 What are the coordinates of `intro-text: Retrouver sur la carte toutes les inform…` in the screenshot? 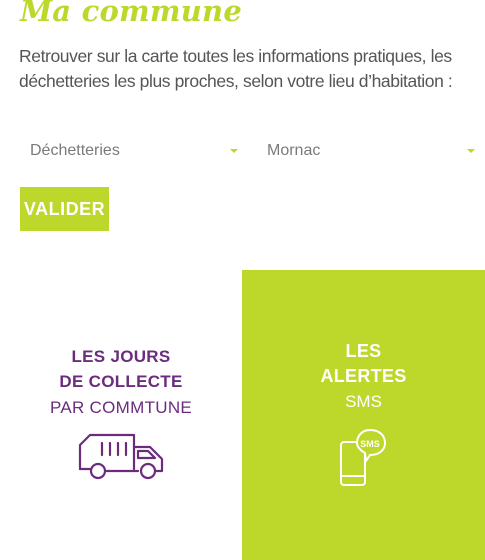 It's located at (236, 68).